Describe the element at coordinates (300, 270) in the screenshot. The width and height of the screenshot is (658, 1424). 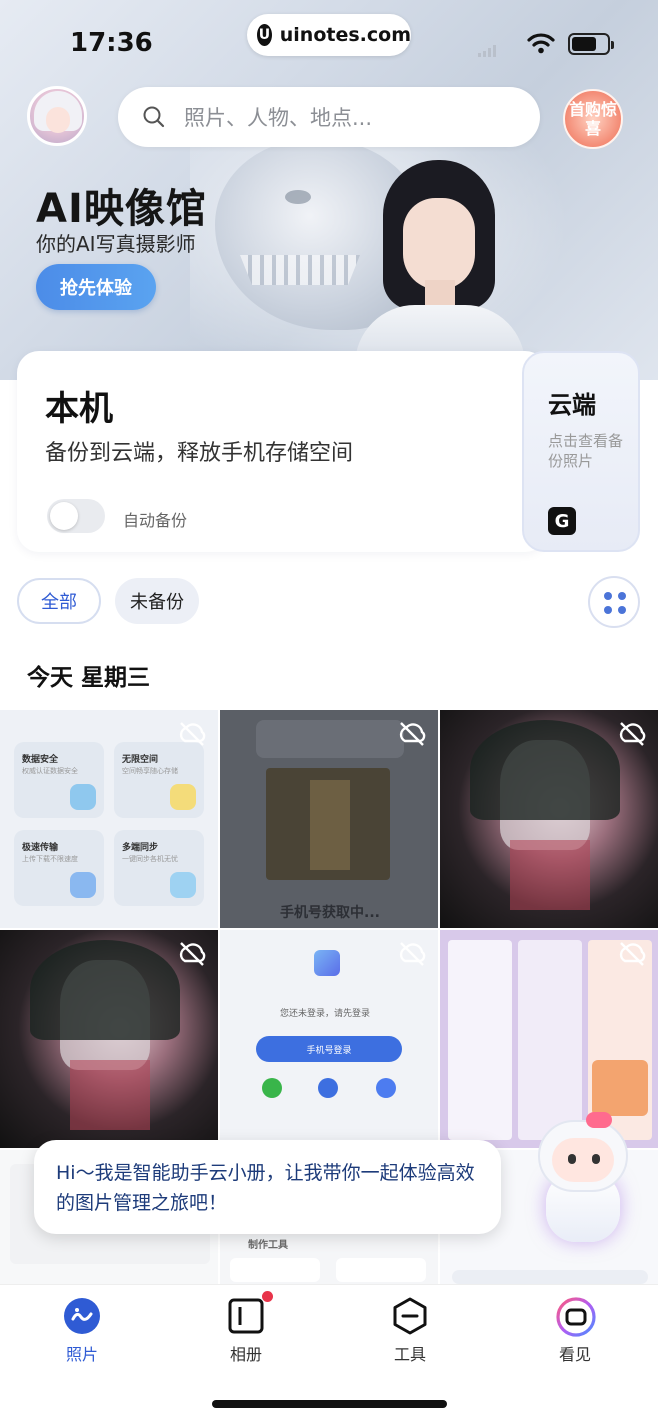
I see `dragon-teeth` at that location.